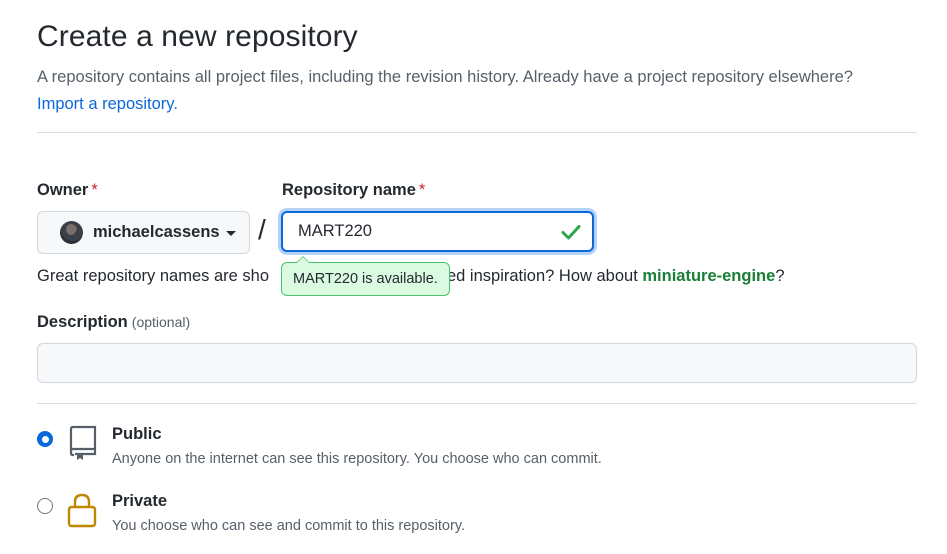 Image resolution: width=947 pixels, height=554 pixels. I want to click on visibility-private-label: Private, so click(140, 501).